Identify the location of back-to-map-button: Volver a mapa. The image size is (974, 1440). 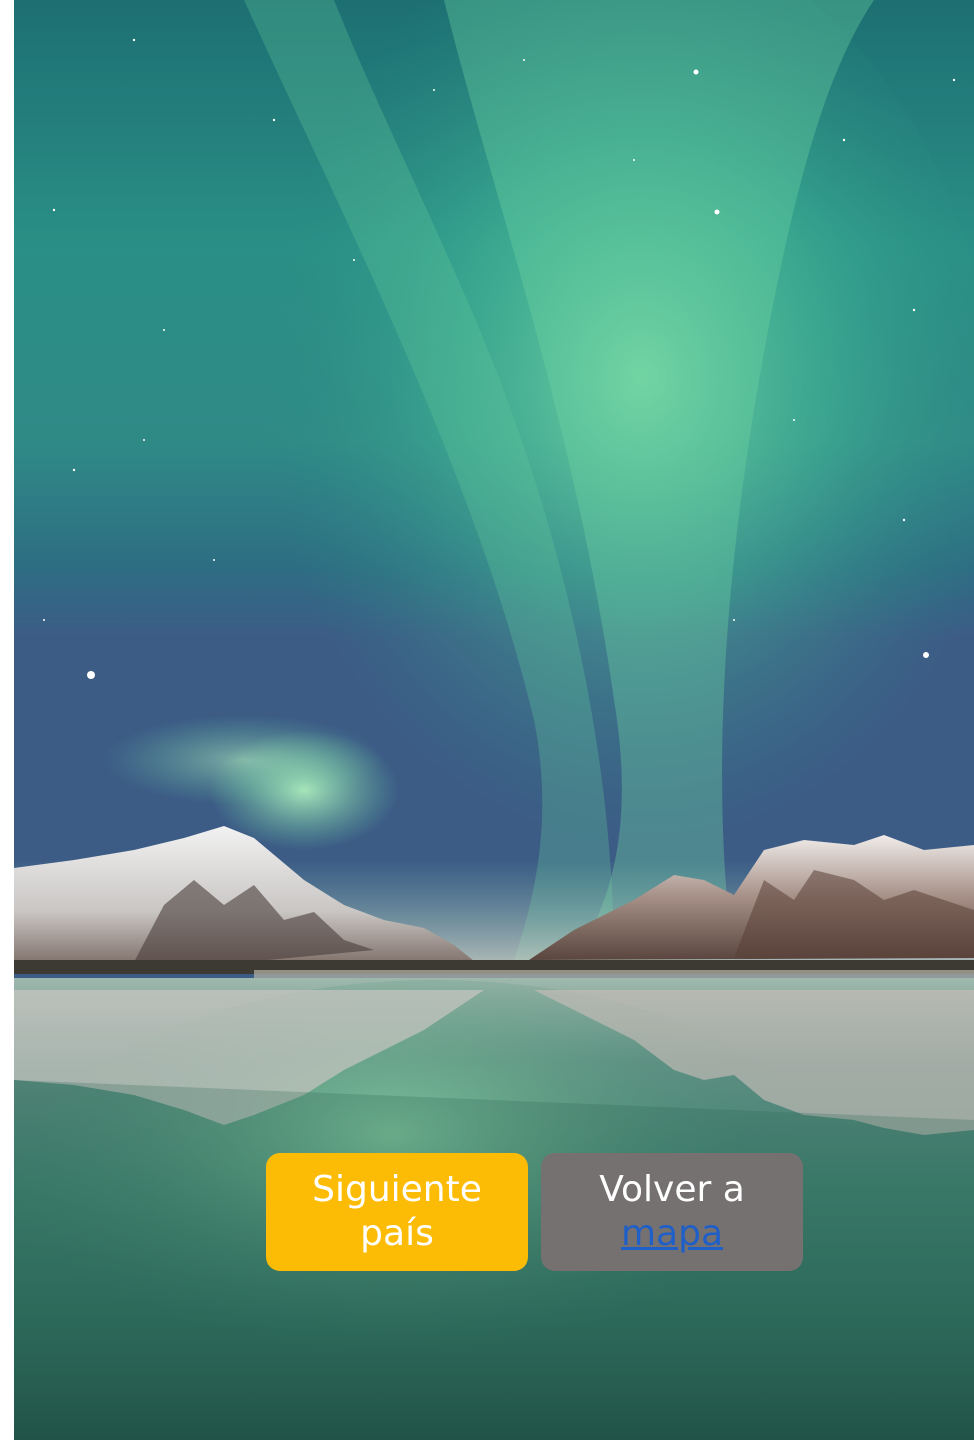
(672, 1212).